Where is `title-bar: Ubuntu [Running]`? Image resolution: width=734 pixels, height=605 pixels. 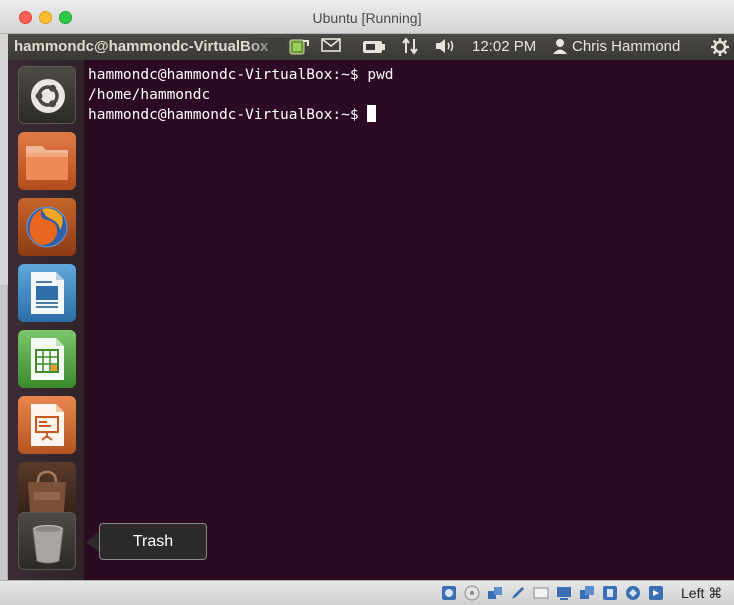
title-bar: Ubuntu [Running] is located at coordinates (367, 17).